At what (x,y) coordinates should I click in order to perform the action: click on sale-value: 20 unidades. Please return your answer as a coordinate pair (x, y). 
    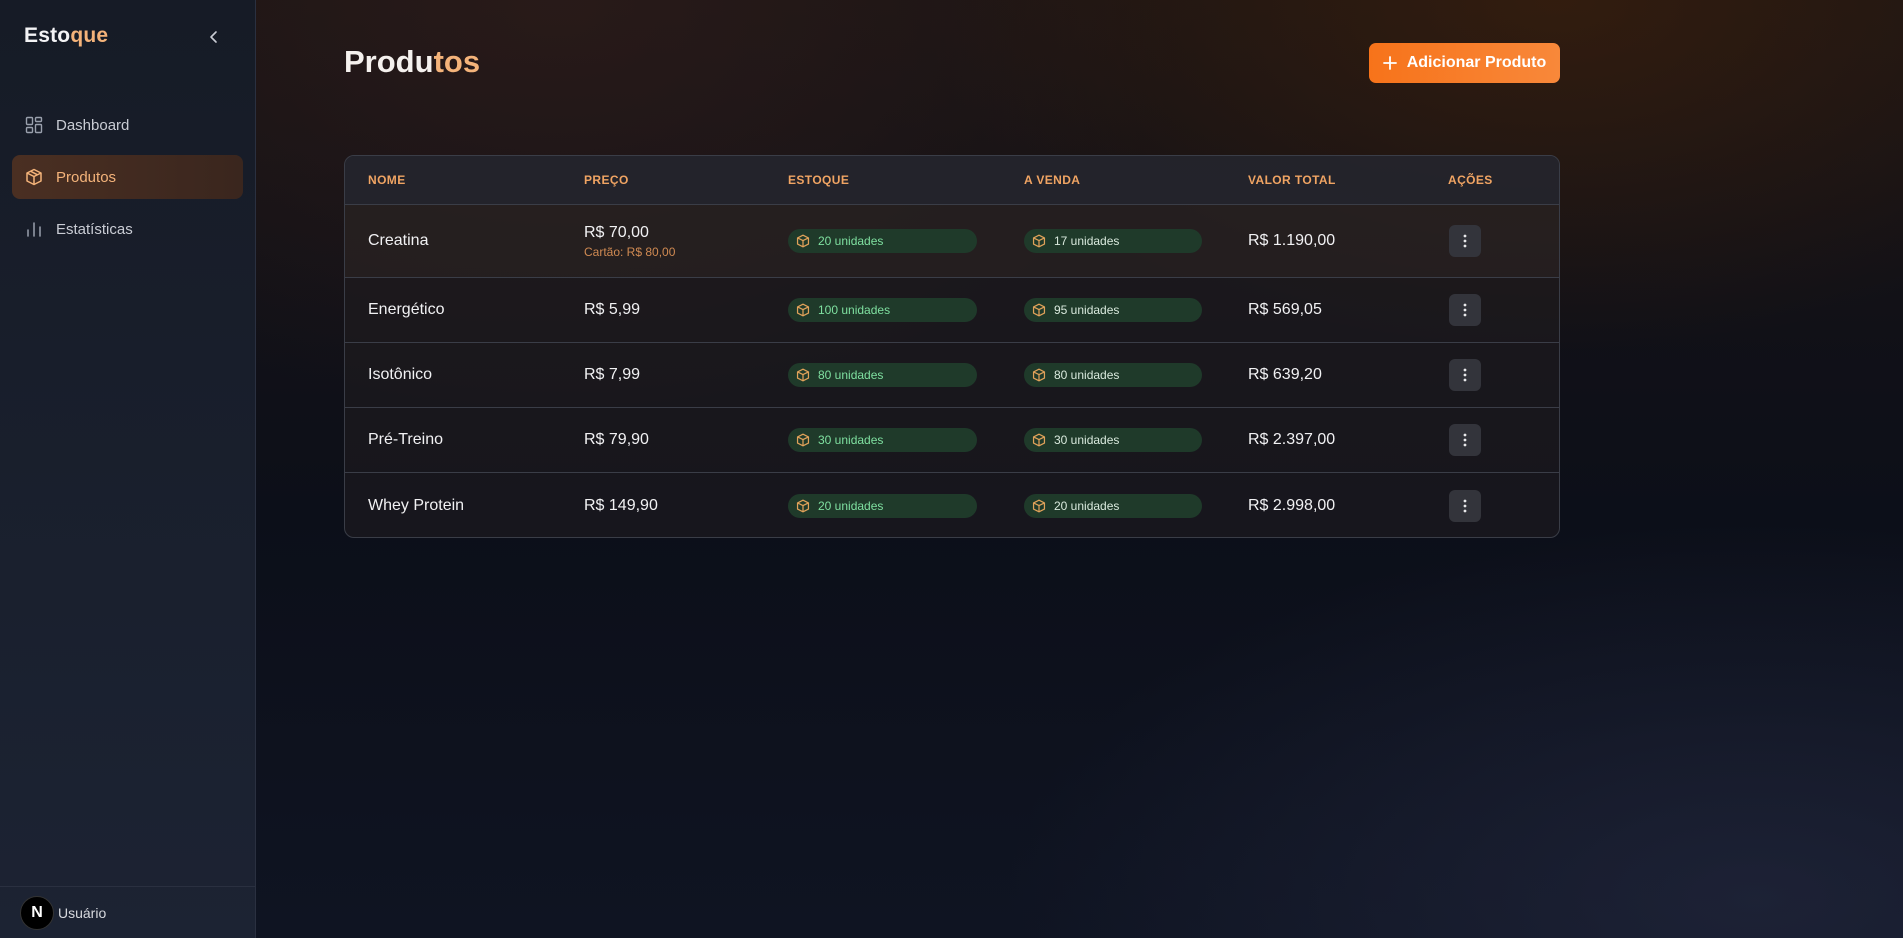
    Looking at the image, I should click on (1087, 505).